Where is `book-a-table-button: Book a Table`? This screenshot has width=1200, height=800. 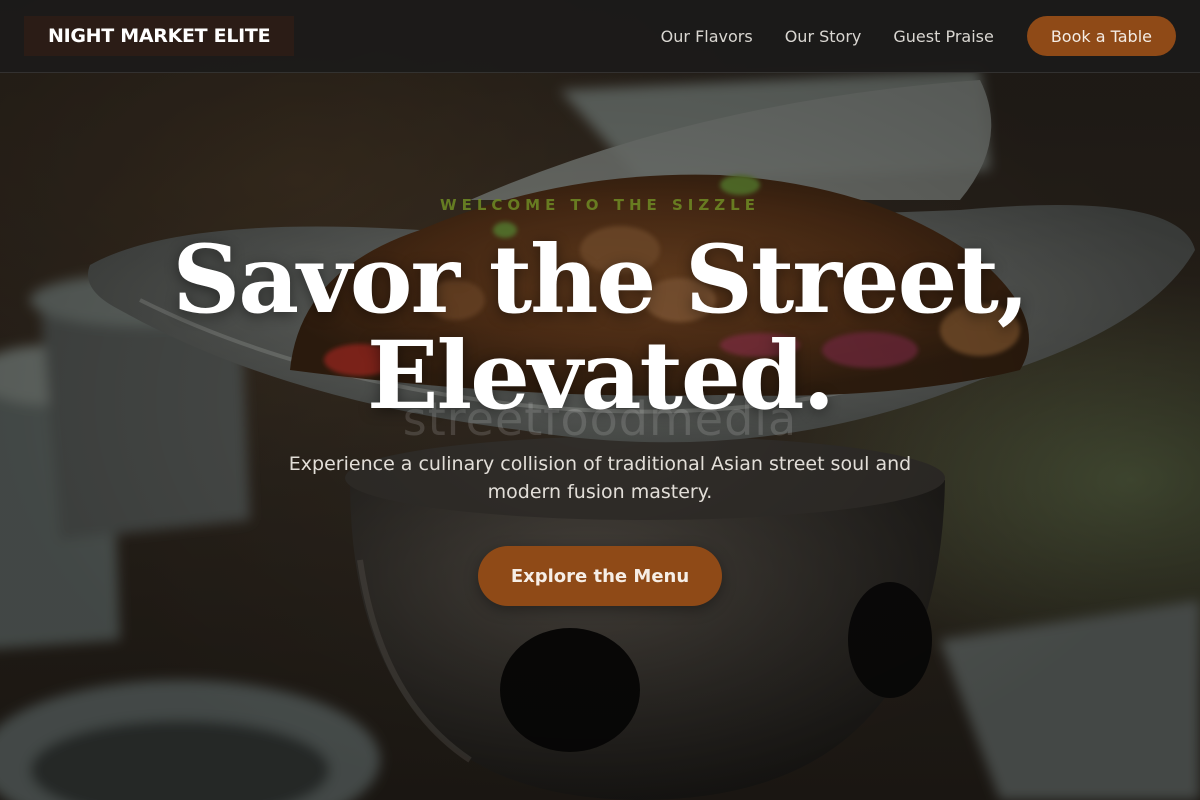
book-a-table-button: Book a Table is located at coordinates (1101, 36).